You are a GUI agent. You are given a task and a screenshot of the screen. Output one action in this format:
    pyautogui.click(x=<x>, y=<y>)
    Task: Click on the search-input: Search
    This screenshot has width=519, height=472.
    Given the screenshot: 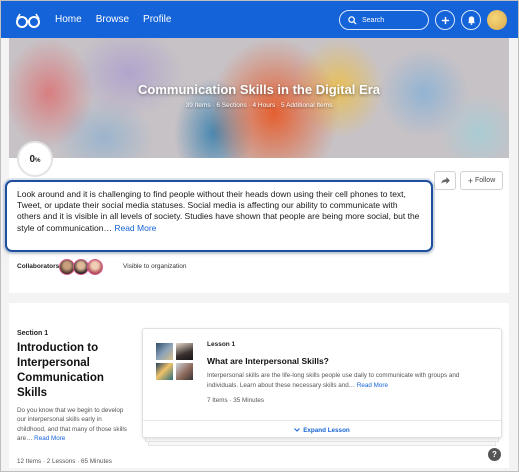 What is the action you would take?
    pyautogui.click(x=384, y=20)
    